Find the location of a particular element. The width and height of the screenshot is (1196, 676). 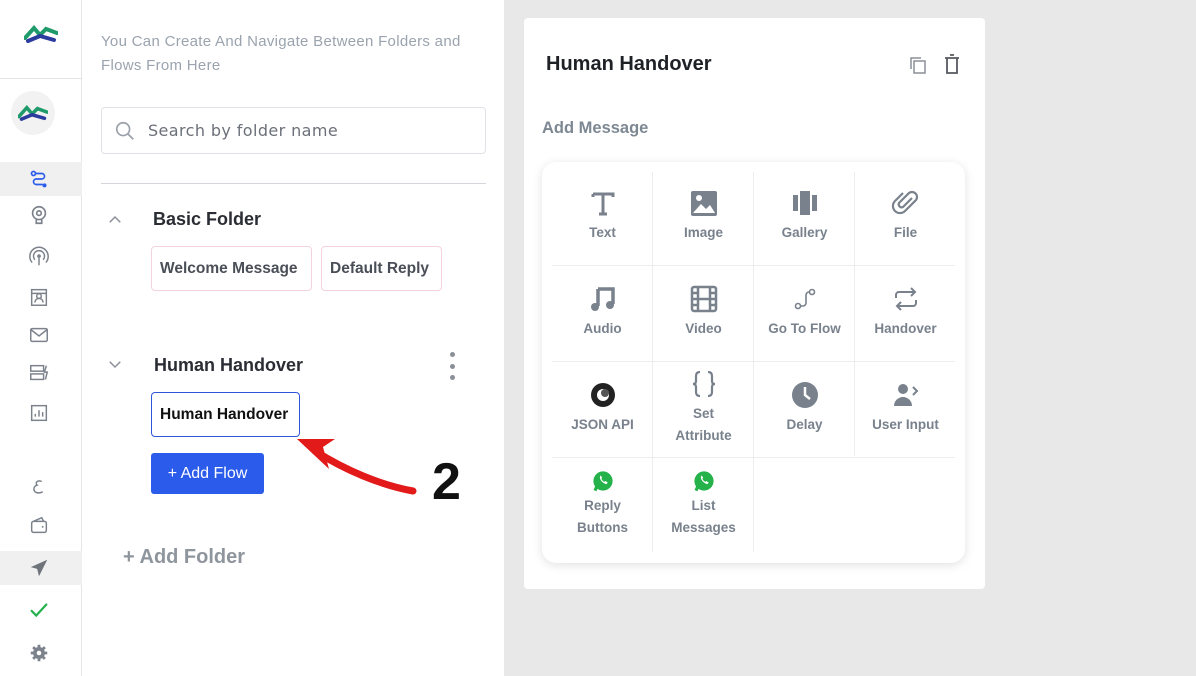

folder-toggle-human-handover is located at coordinates (115, 364).